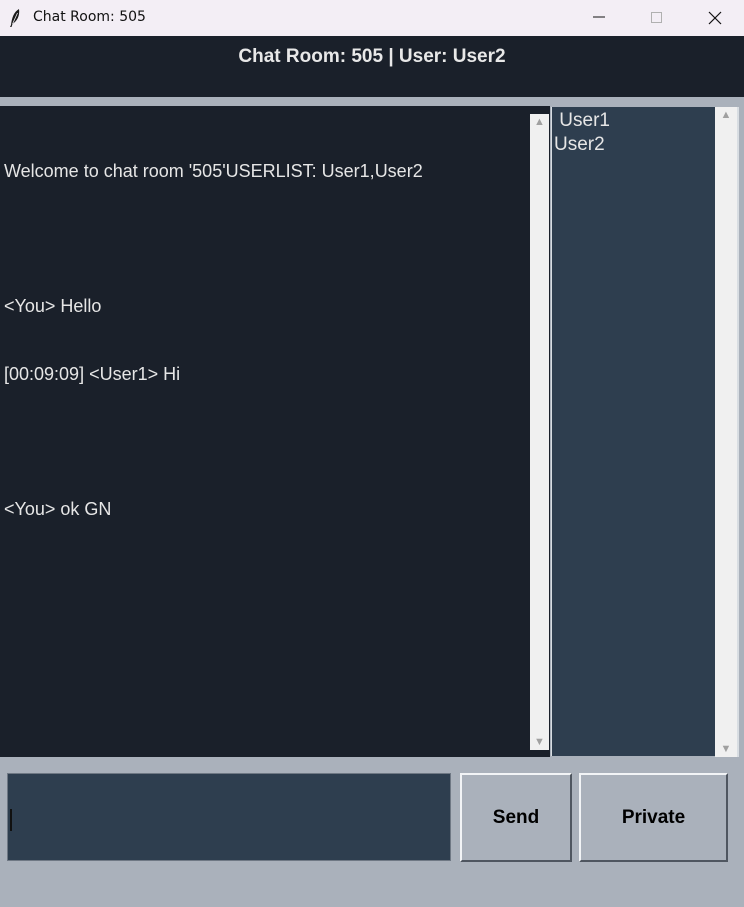  Describe the element at coordinates (89, 17) in the screenshot. I see `window-title: Chat Room: 505` at that location.